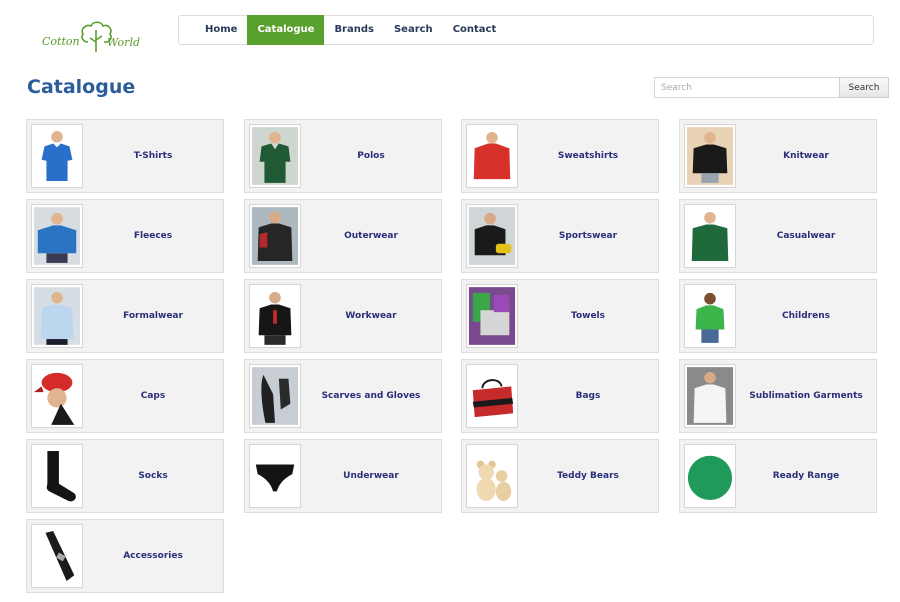  Describe the element at coordinates (778, 316) in the screenshot. I see `category-card-childrens: Childrens` at that location.